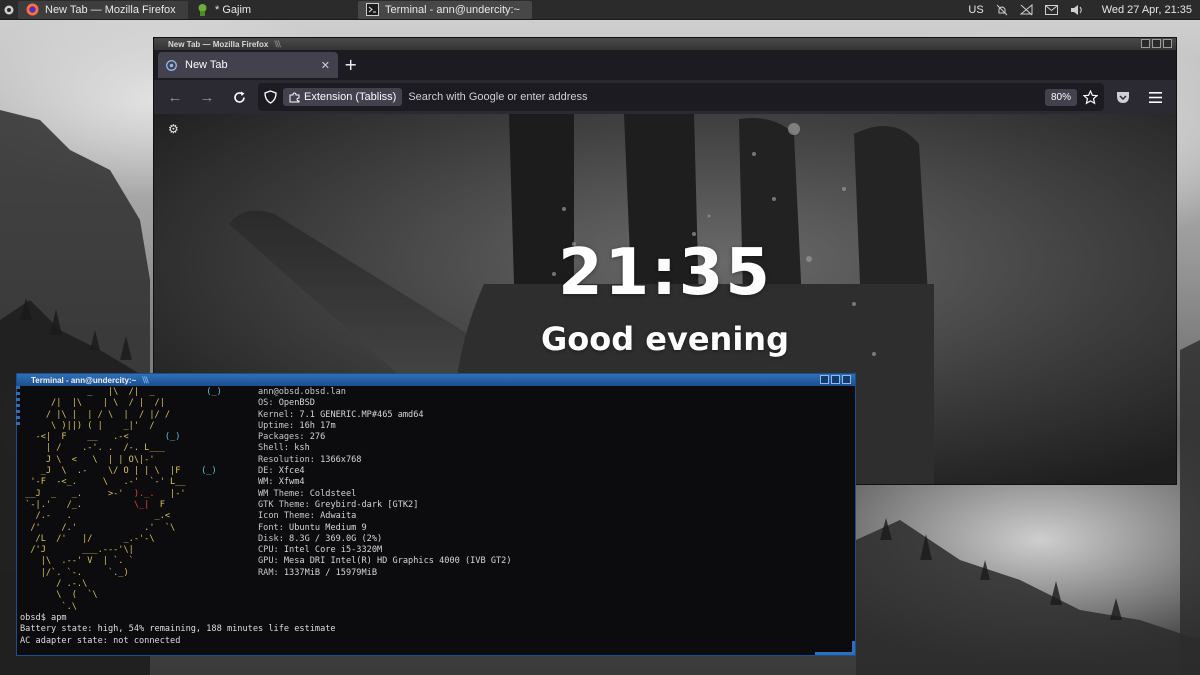 Image resolution: width=1200 pixels, height=675 pixels. I want to click on taskbar-item-label: New Tab — Mozilla Firefox, so click(110, 9).